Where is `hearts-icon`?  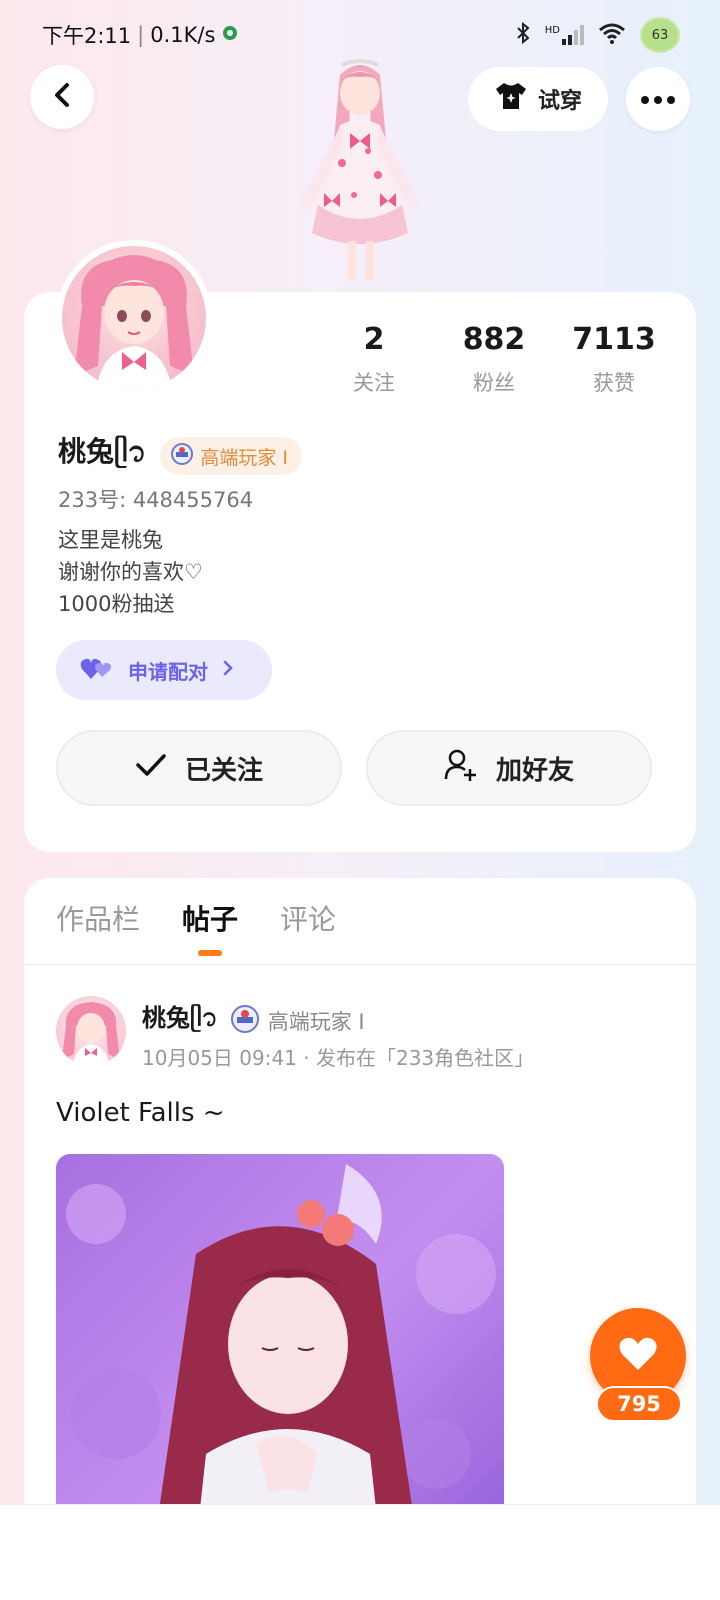
hearts-icon is located at coordinates (97, 670).